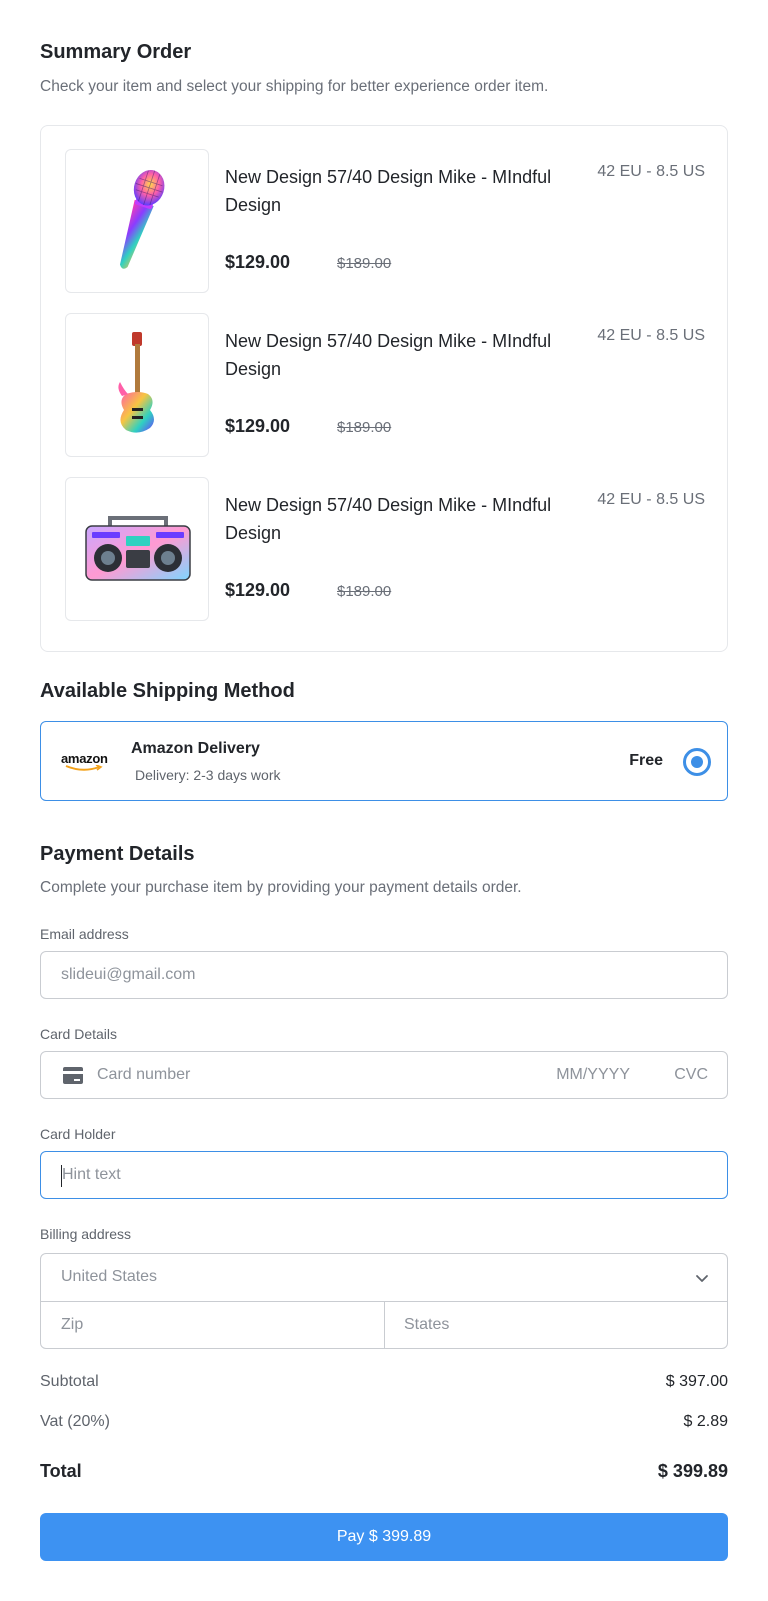  What do you see at coordinates (84, 934) in the screenshot?
I see `email-label: Email address` at bounding box center [84, 934].